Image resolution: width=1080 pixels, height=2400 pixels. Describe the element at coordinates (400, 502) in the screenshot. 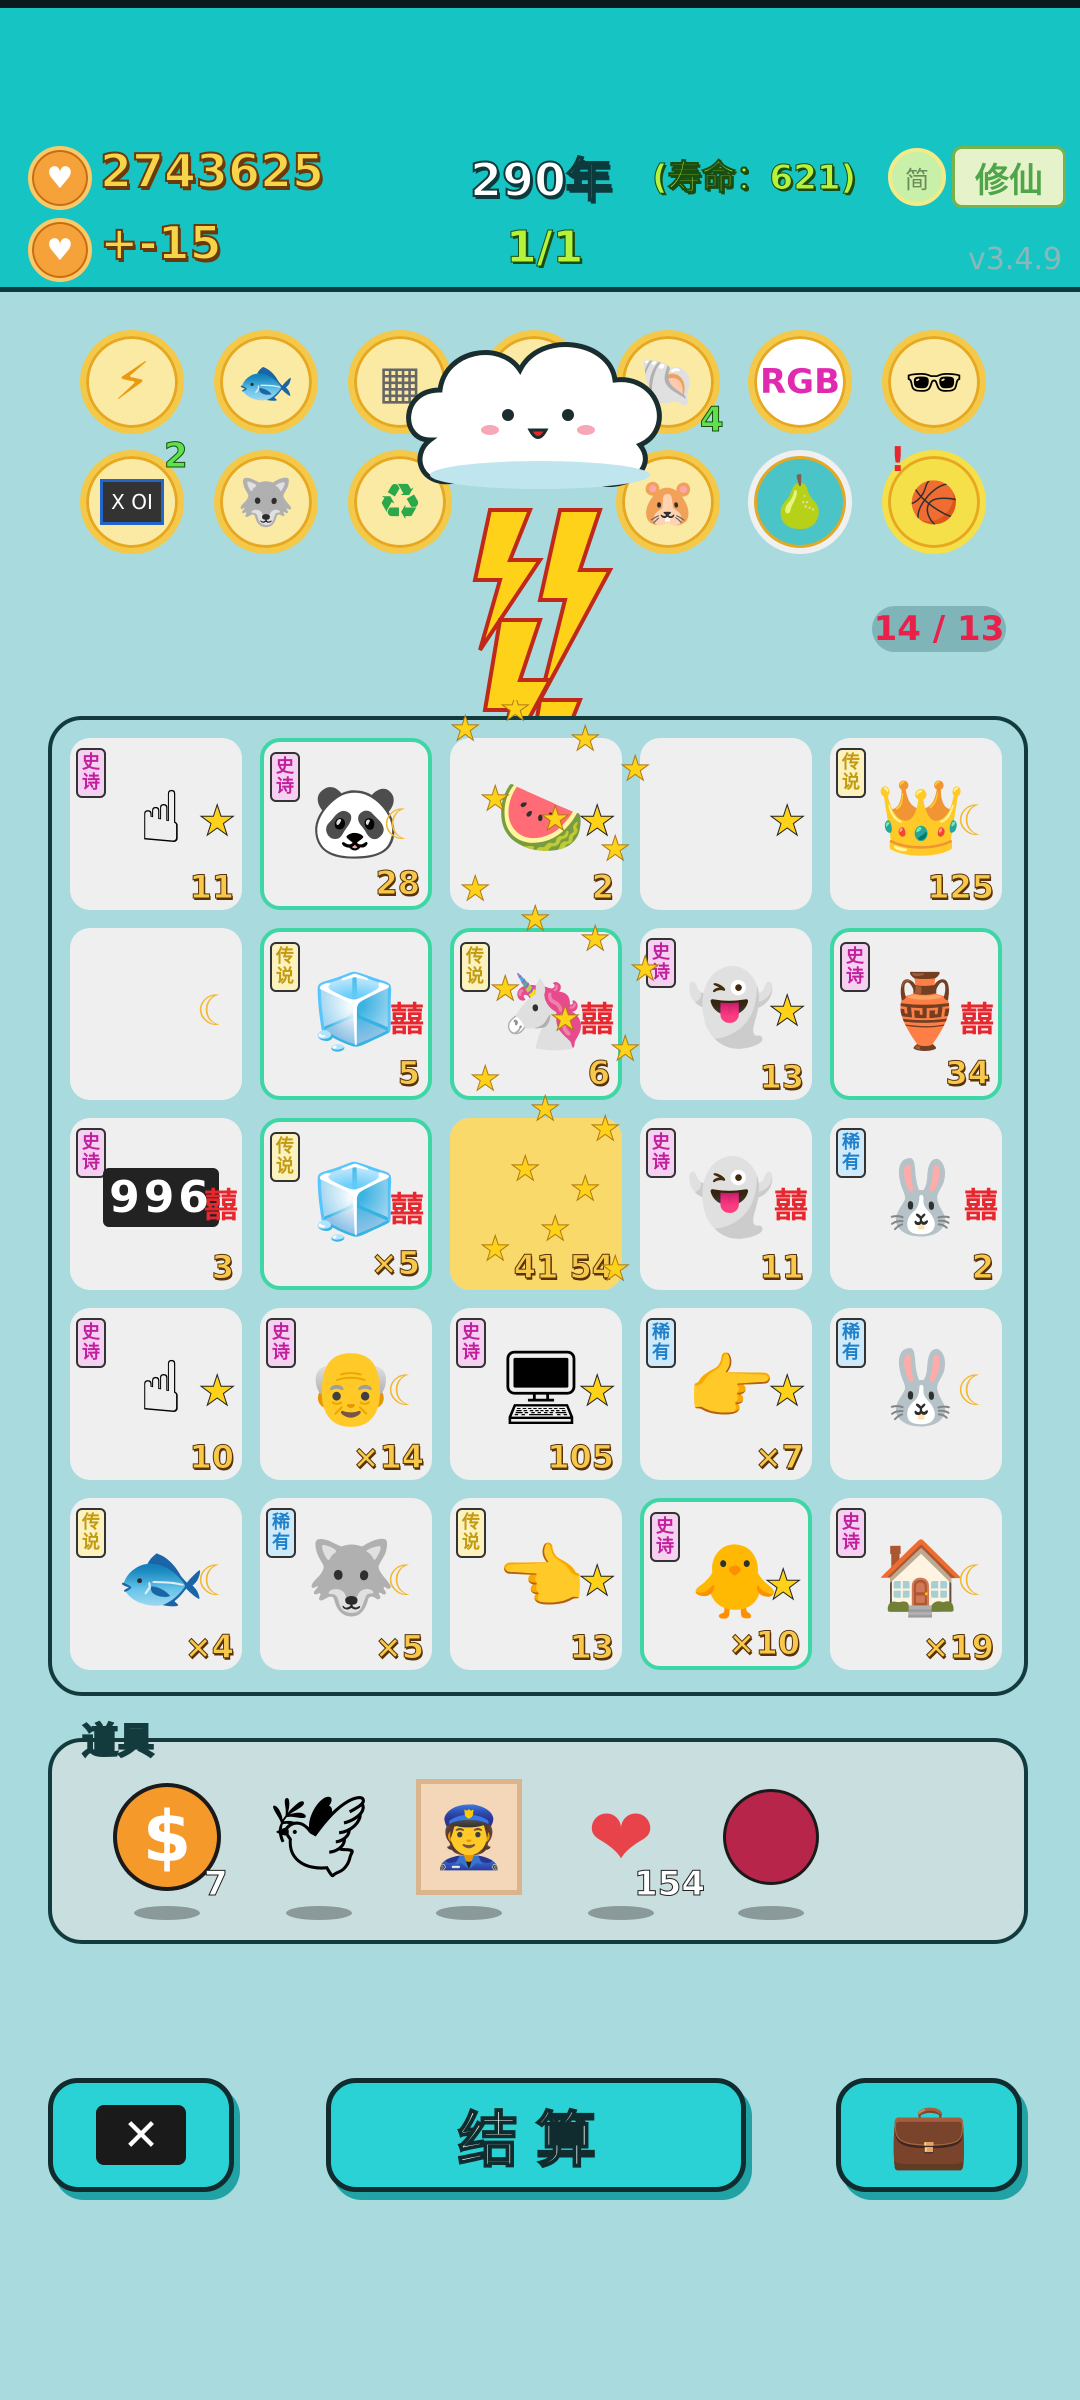

I see `relic-recycle-icon: ♻` at that location.